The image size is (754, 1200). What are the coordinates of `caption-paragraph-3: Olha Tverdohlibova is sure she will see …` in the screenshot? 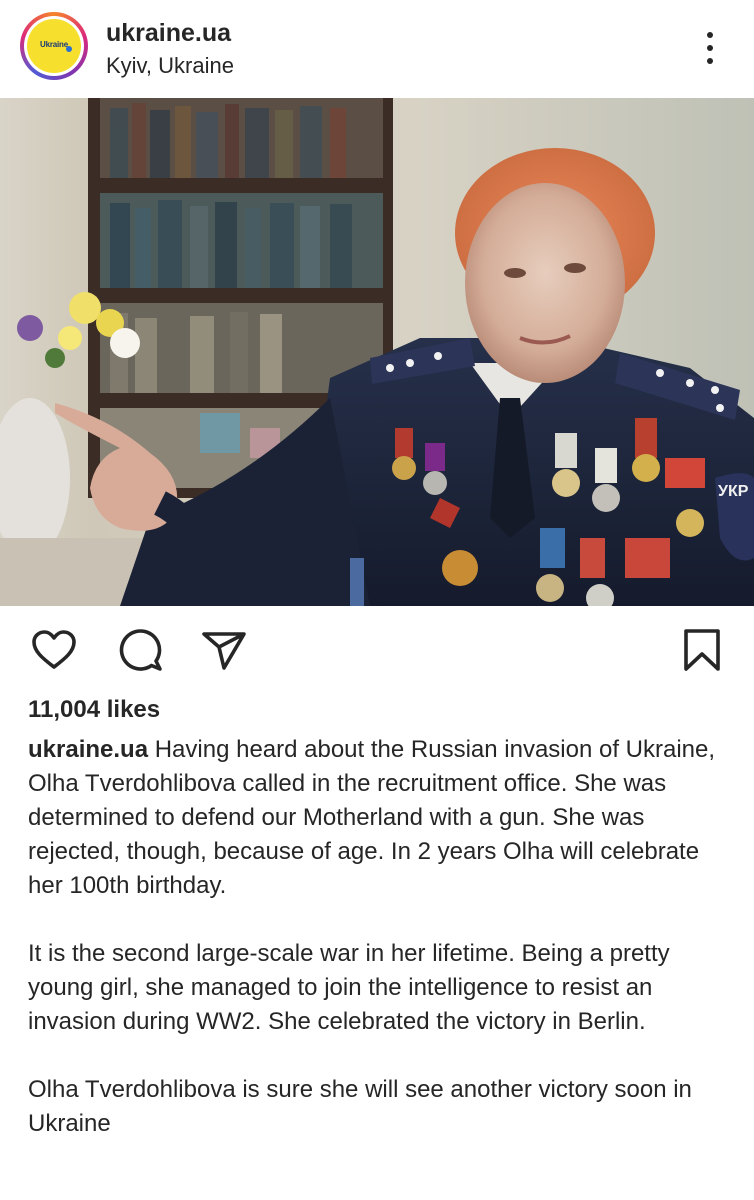 It's located at (378, 1107).